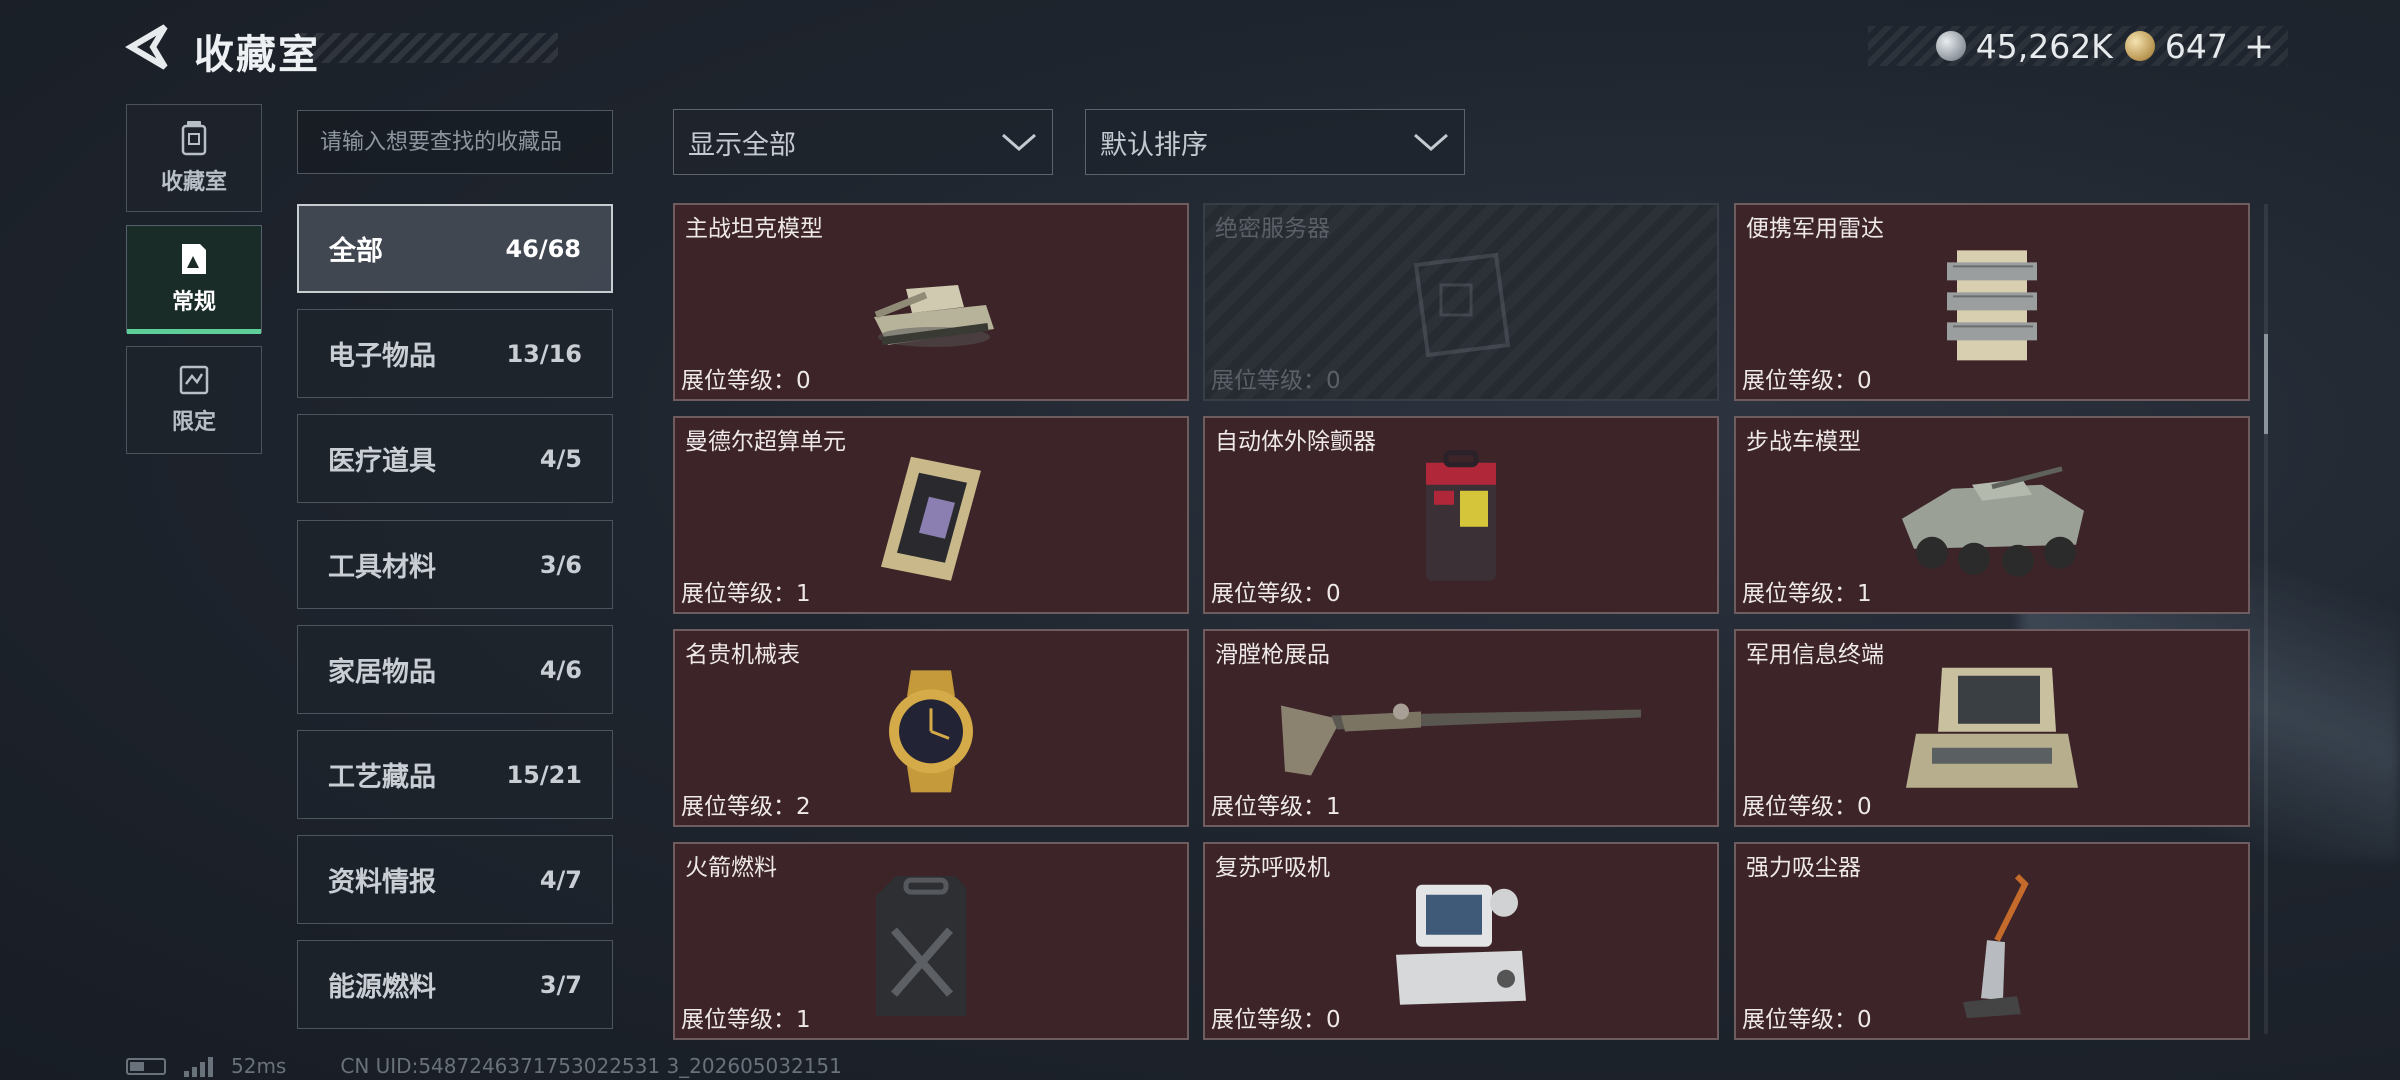  Describe the element at coordinates (455, 564) in the screenshot. I see `category-tools: 工具材料 3/6` at that location.